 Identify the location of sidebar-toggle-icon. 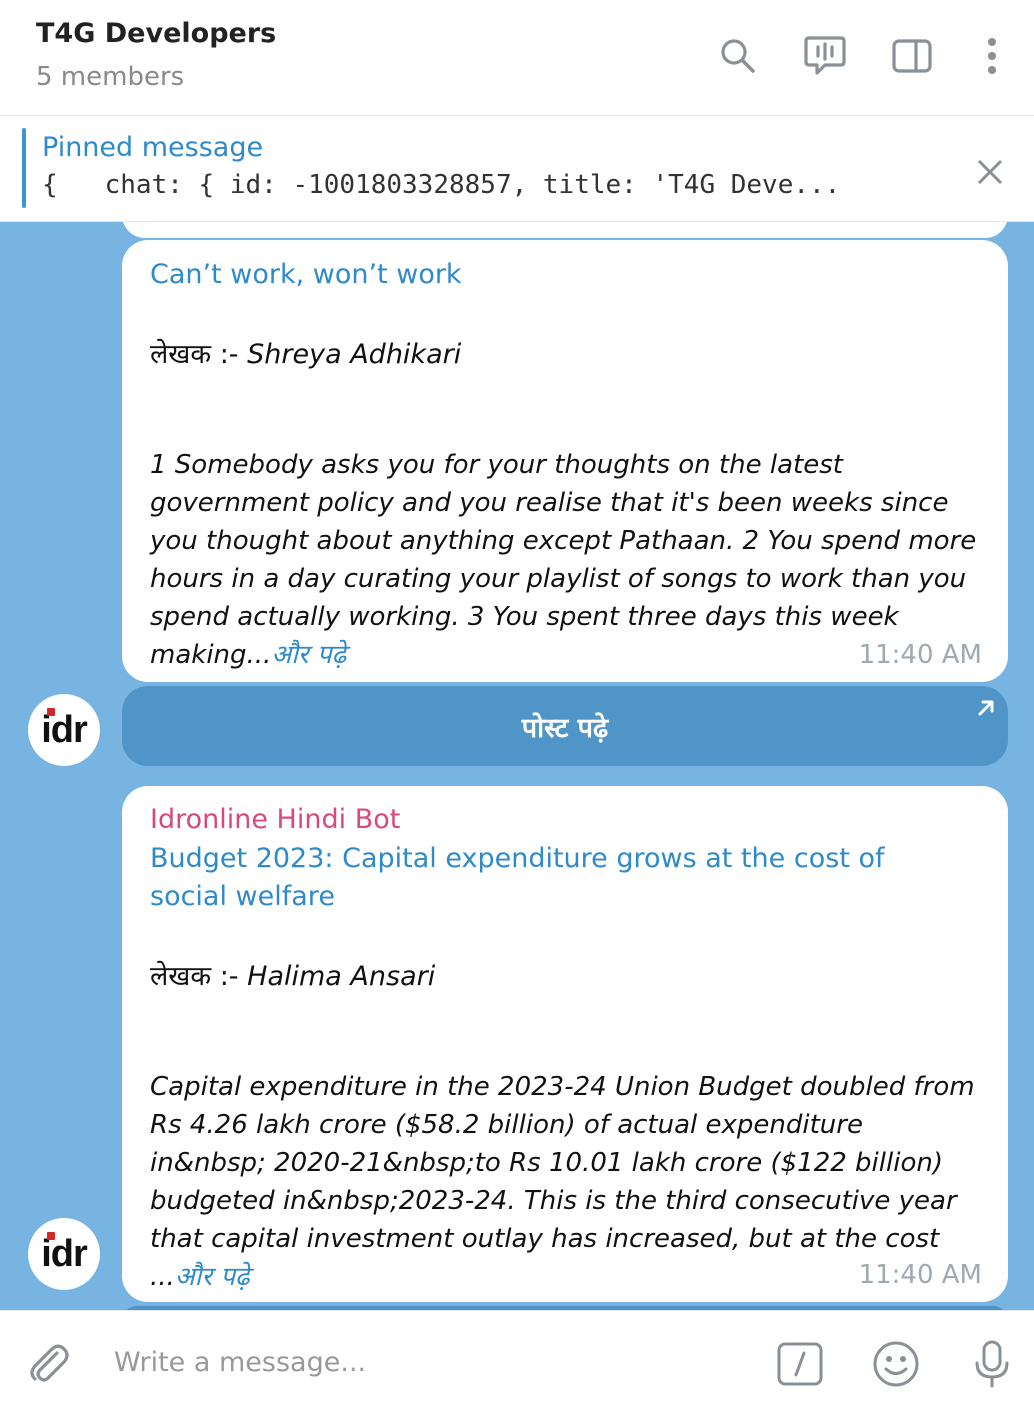
(912, 56).